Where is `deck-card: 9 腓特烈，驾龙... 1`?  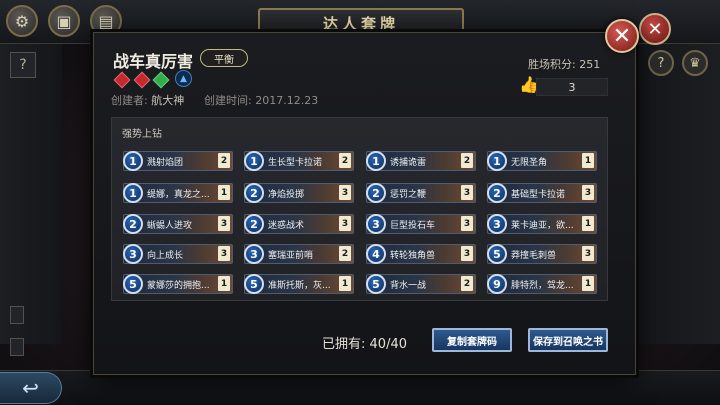 deck-card: 9 腓特烈，驾龙... 1 is located at coordinates (542, 284).